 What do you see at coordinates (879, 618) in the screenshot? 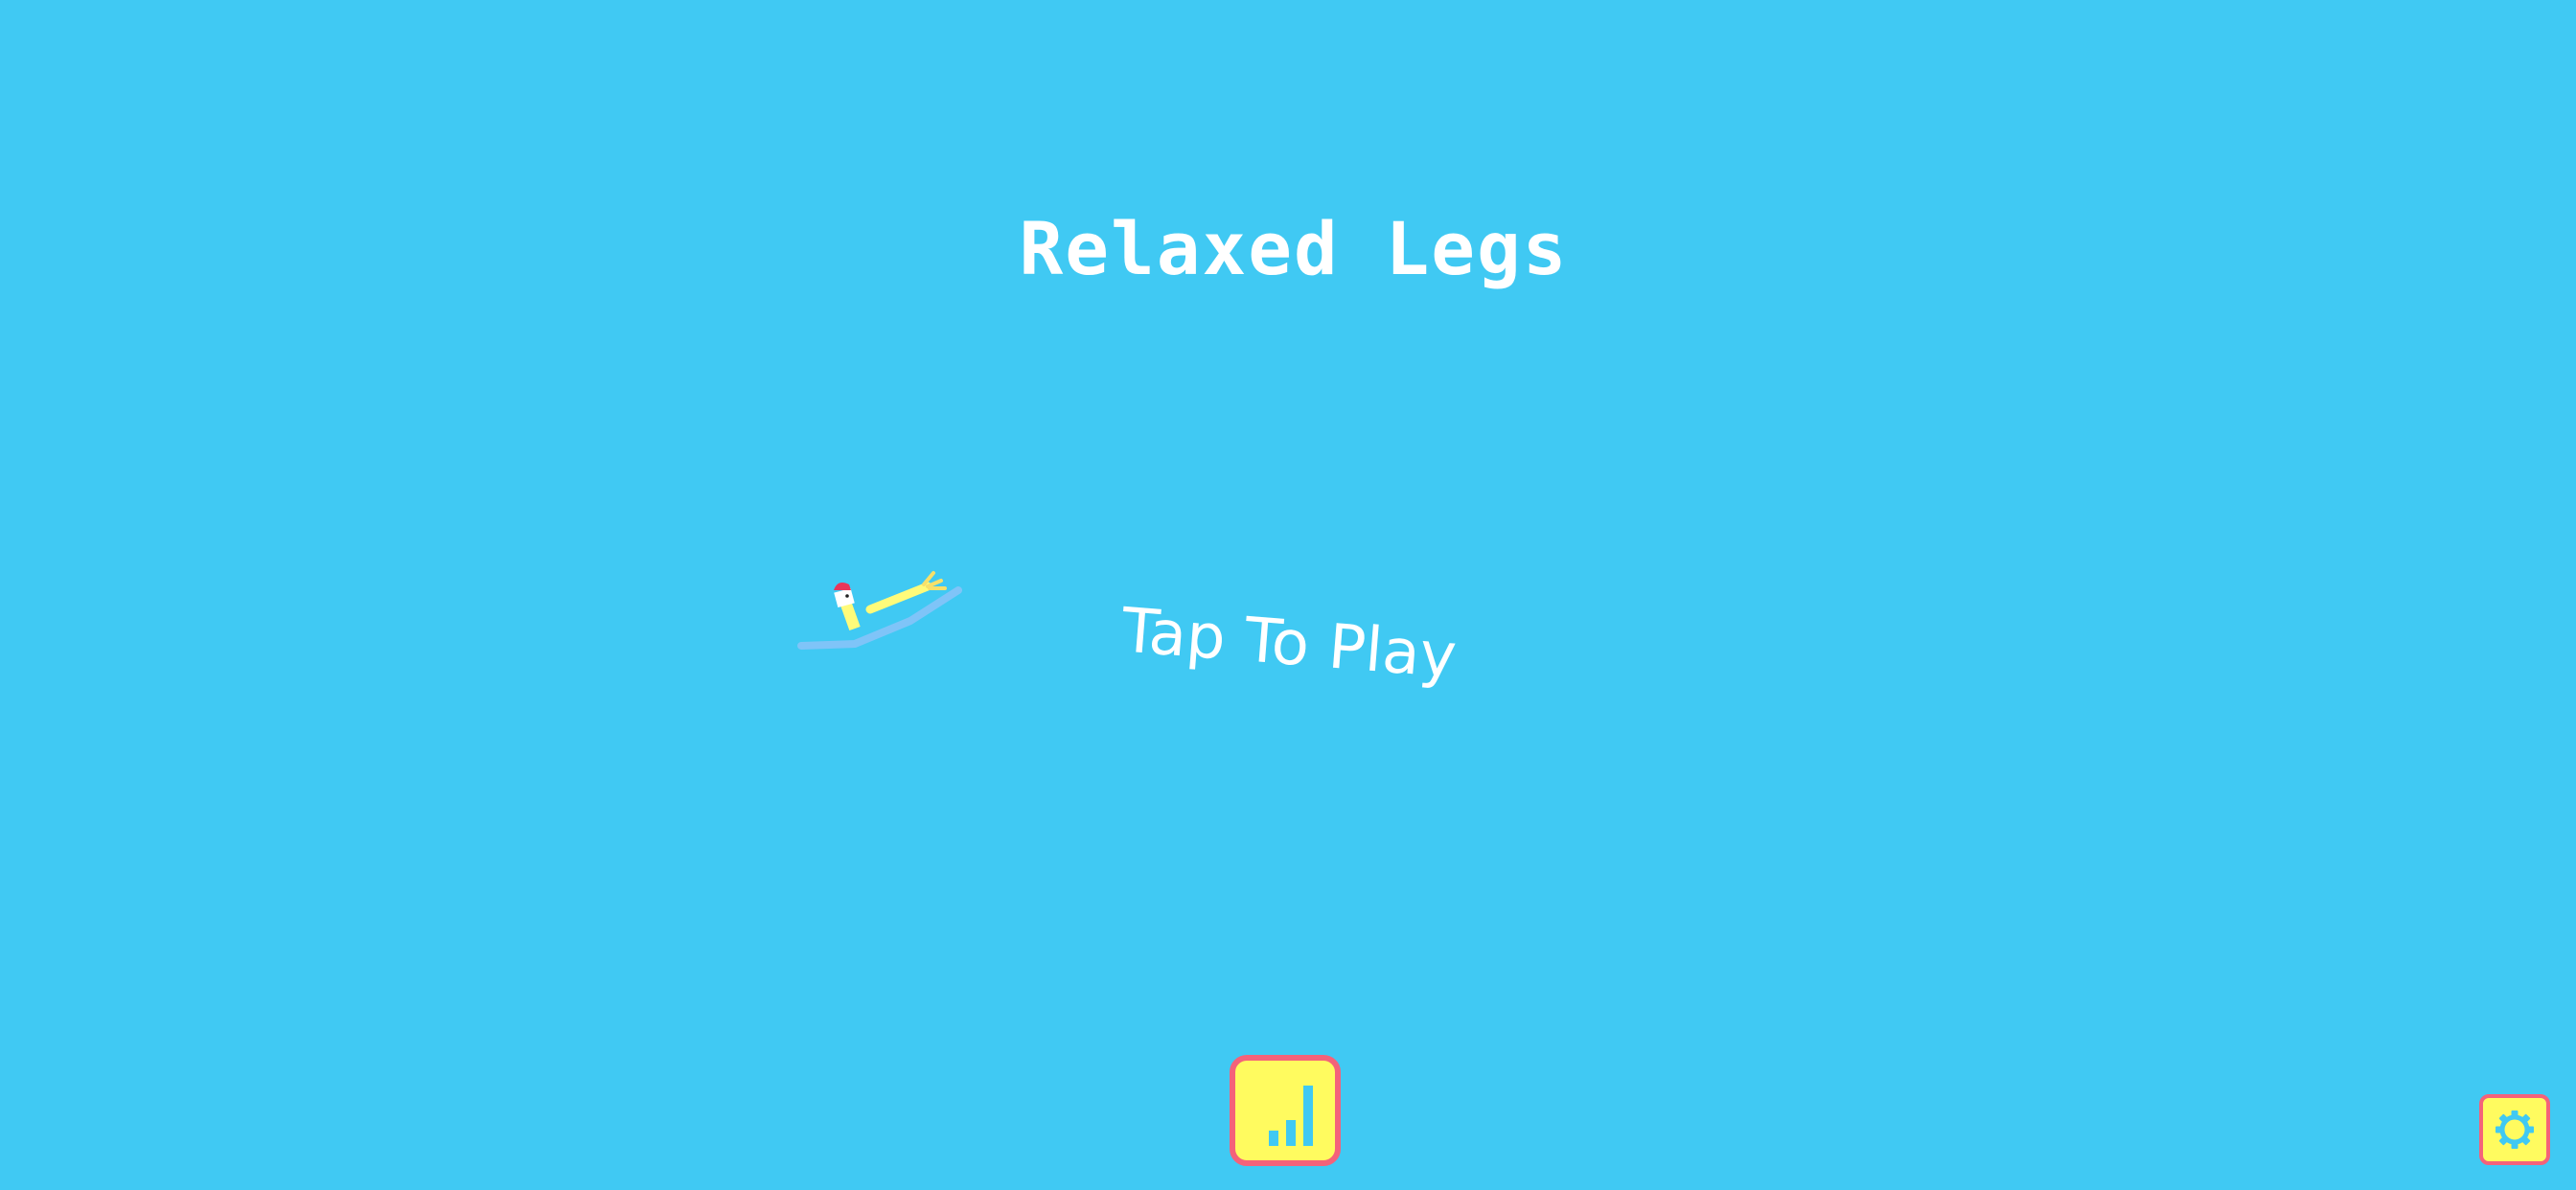
I see `character-legs` at bounding box center [879, 618].